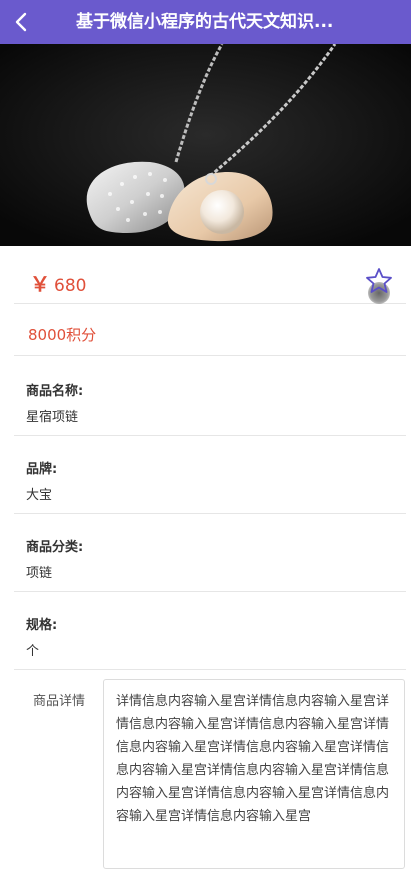 Image resolution: width=411 pixels, height=869 pixels. I want to click on chevron-left-icon, so click(21, 22).